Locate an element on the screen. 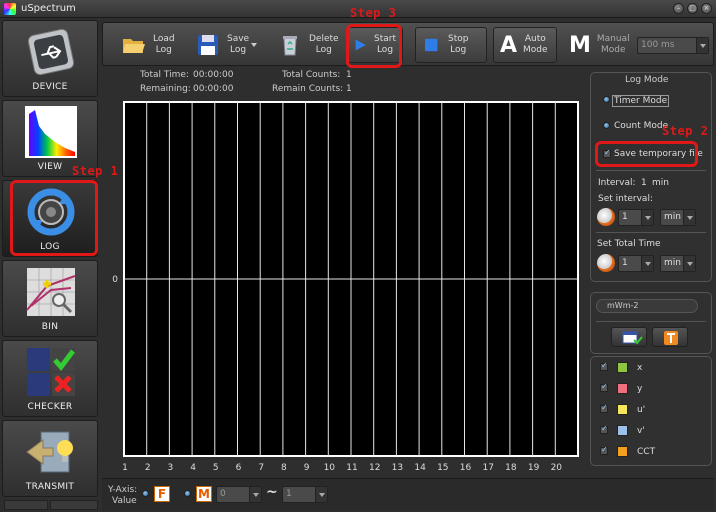  folder-open-icon is located at coordinates (134, 46).